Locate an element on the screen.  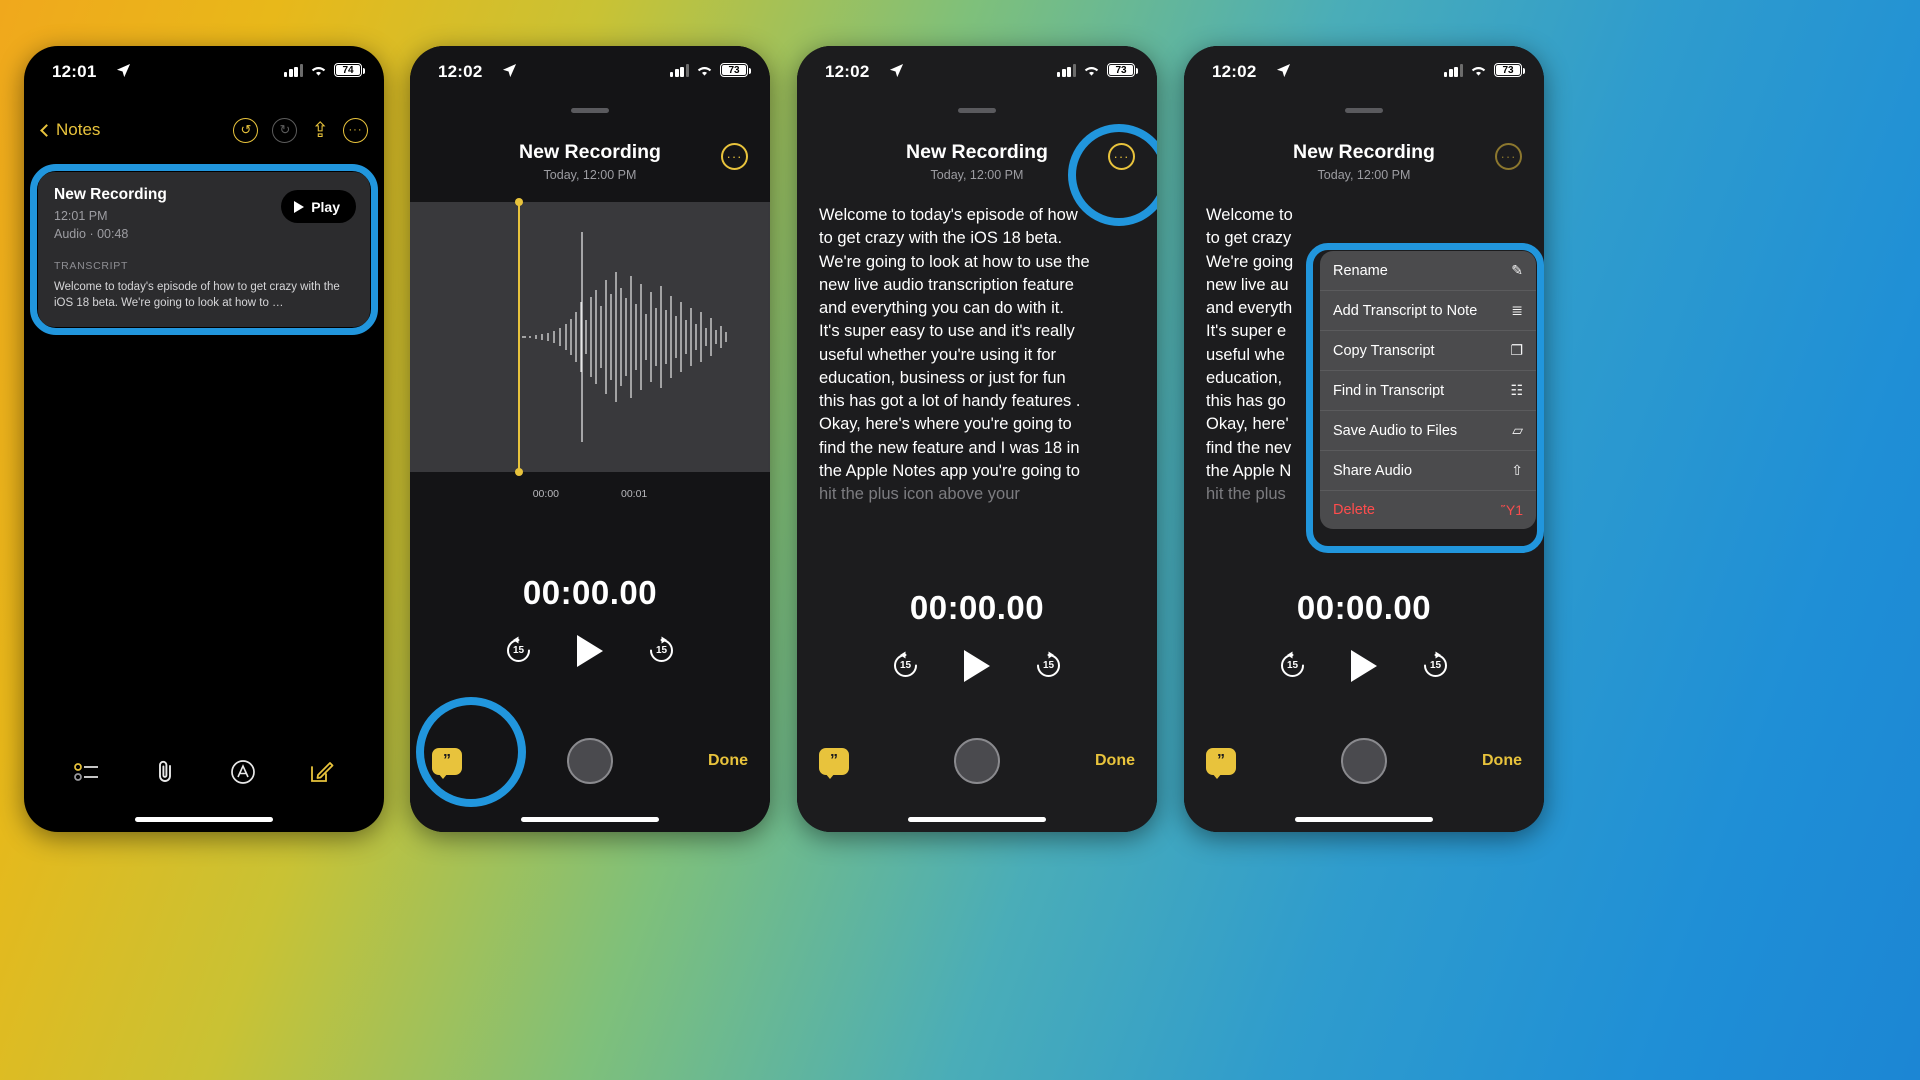
wifi-icon is located at coordinates (318, 71).